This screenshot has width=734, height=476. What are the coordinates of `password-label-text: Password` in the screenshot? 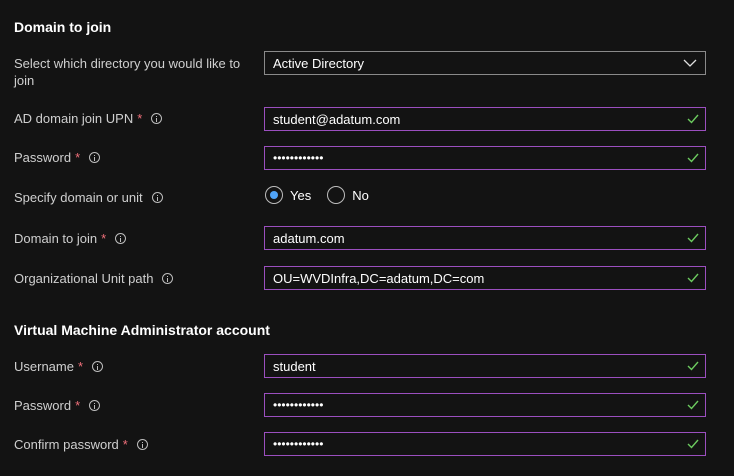 It's located at (43, 157).